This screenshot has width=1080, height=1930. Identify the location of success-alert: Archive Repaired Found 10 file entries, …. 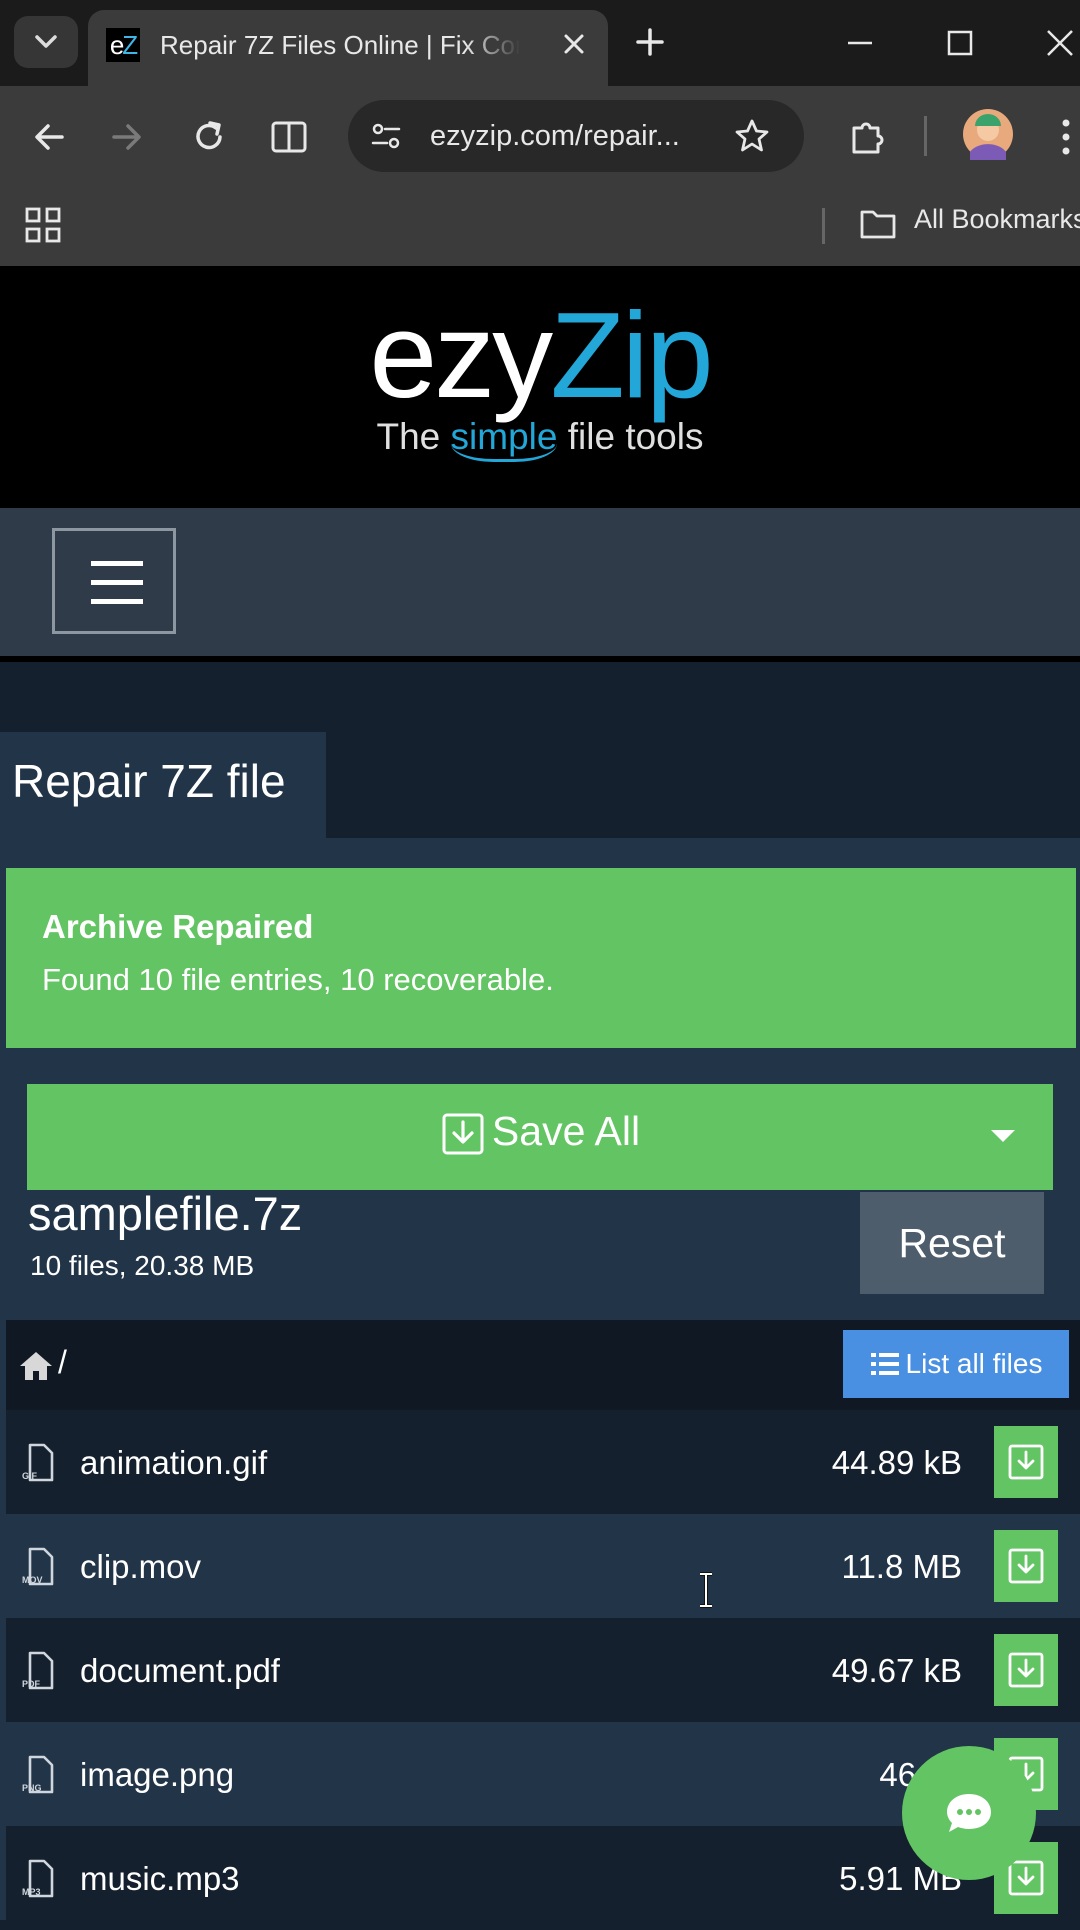
(541, 958).